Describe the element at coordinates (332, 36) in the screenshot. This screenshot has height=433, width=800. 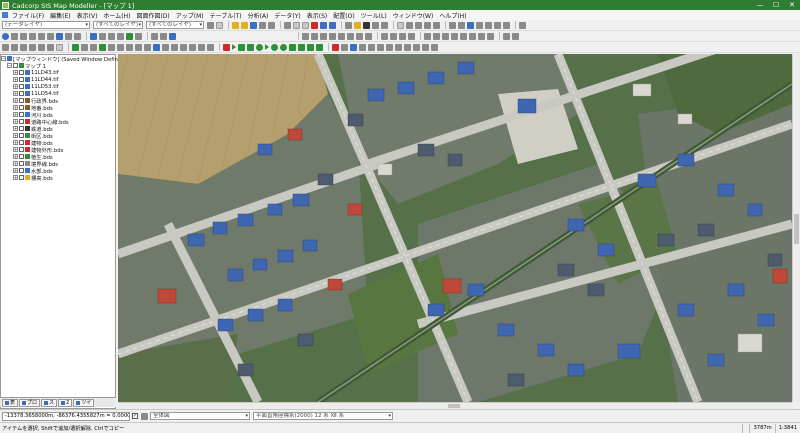
I see `fill-style-icon` at that location.